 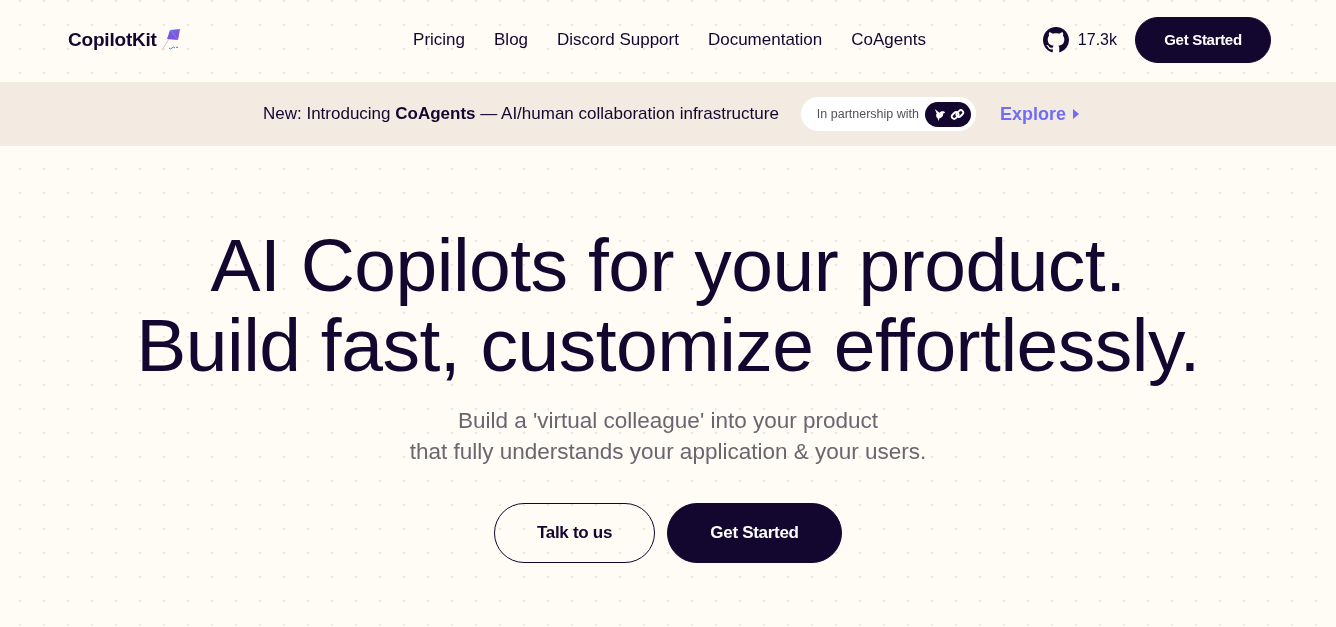 I want to click on kite-icon, so click(x=170, y=40).